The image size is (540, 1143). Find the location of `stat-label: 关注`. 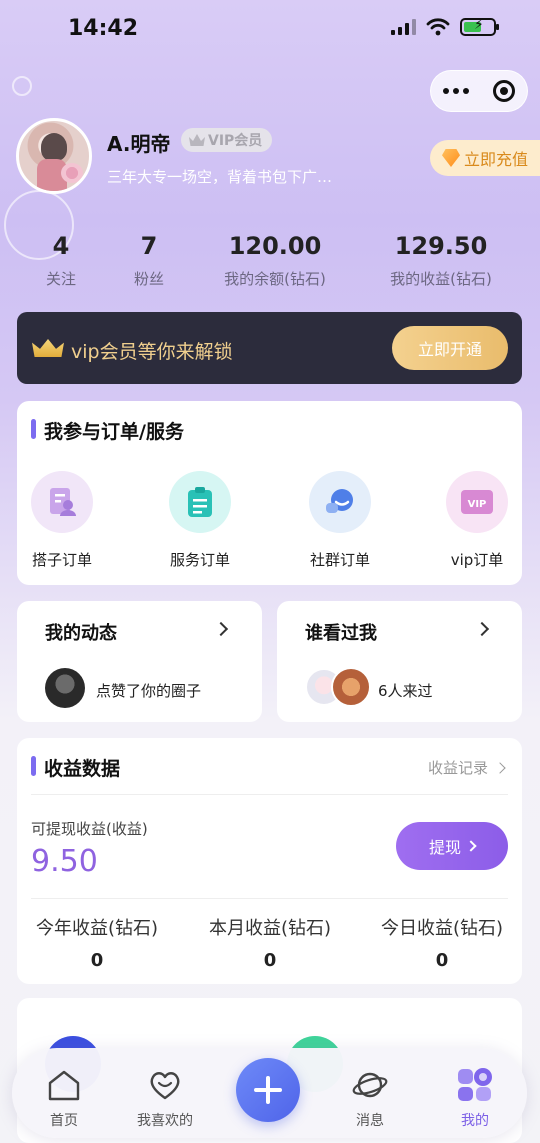

stat-label: 关注 is located at coordinates (60, 279).